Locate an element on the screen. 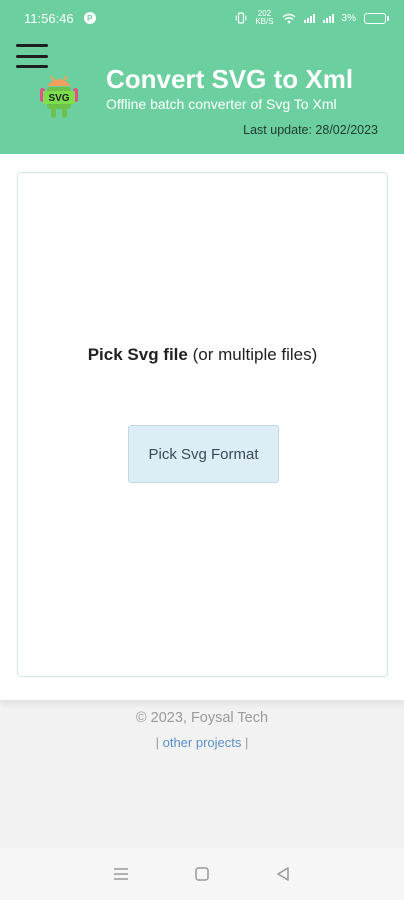  hamburger-menu-icon is located at coordinates (32, 56).